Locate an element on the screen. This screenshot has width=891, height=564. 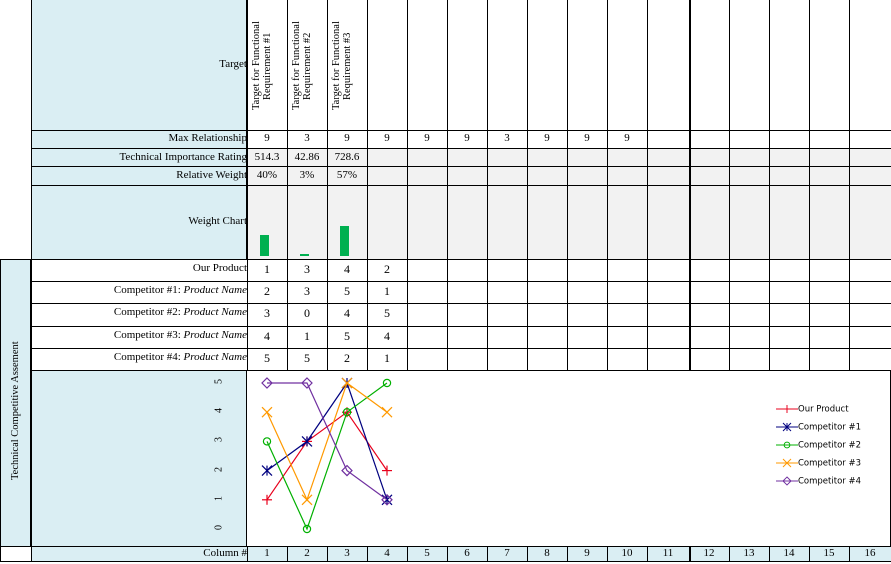
column-number-15: 15 is located at coordinates (829, 553).